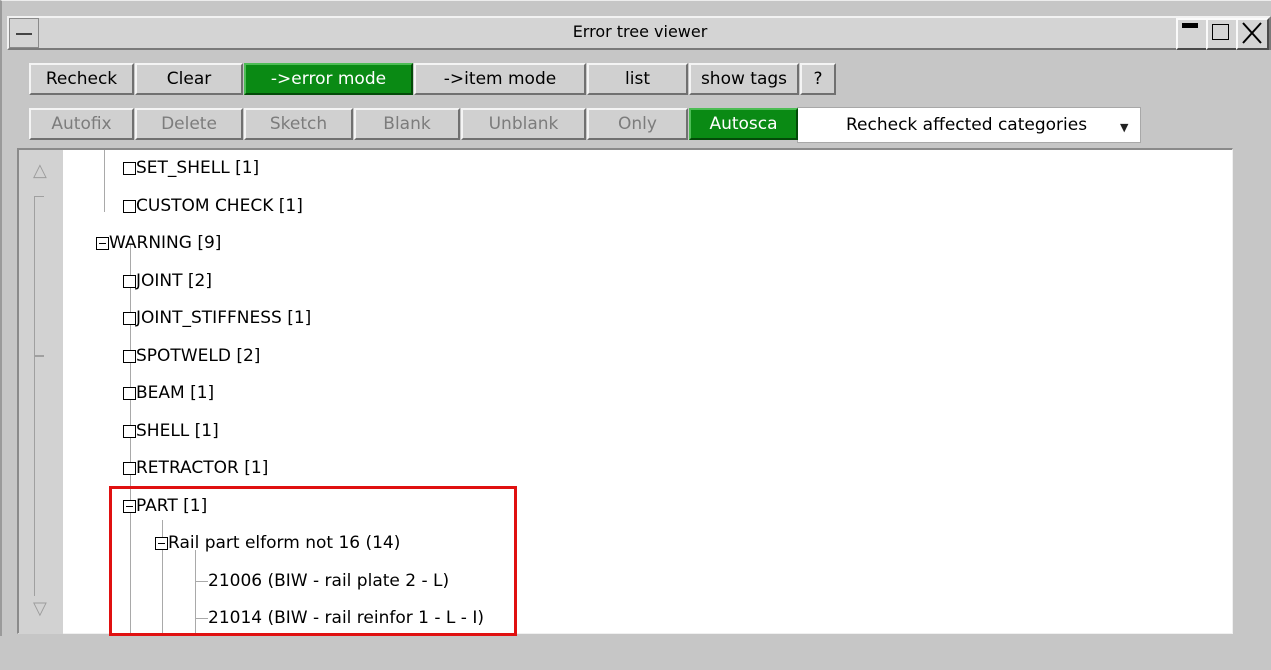 The width and height of the screenshot is (1271, 670). What do you see at coordinates (500, 79) in the screenshot?
I see `item-mode-button: ->item mode` at bounding box center [500, 79].